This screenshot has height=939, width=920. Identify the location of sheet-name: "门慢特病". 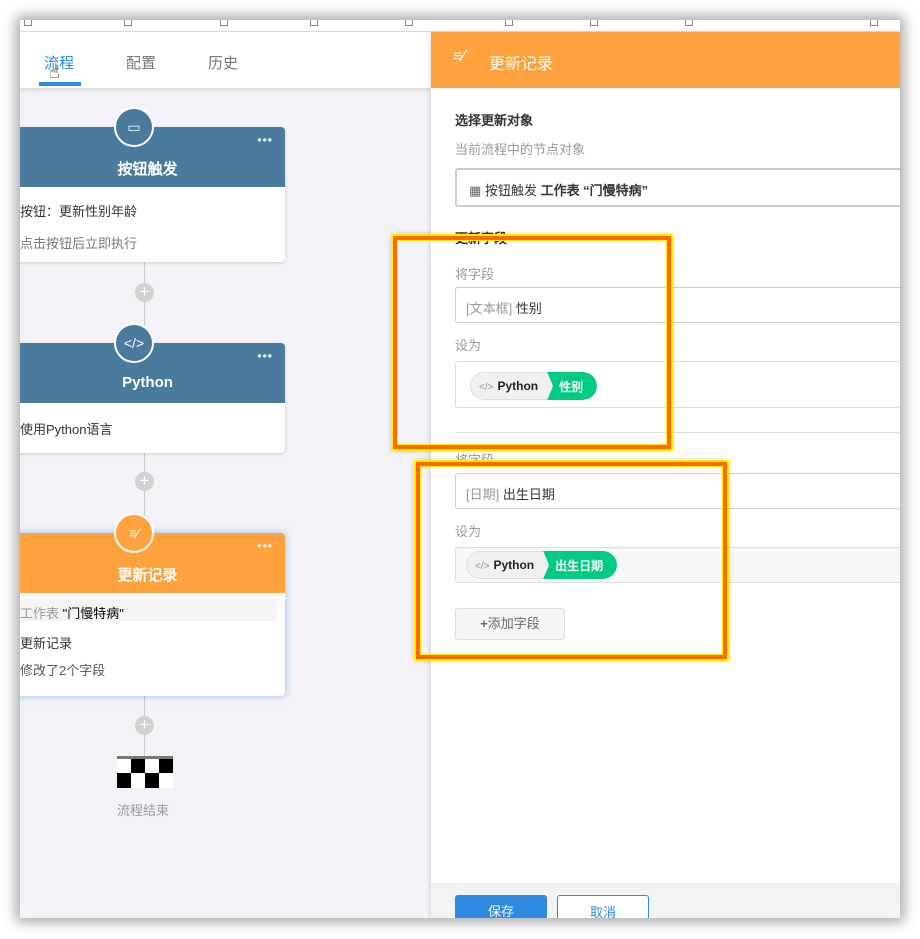
(93, 613).